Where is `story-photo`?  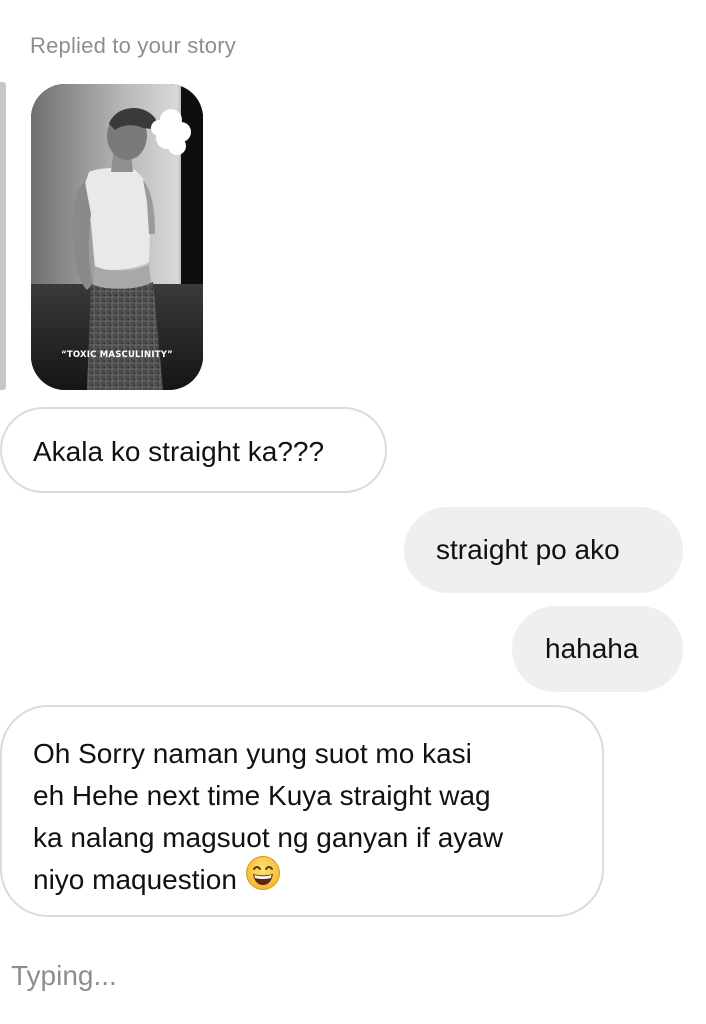
story-photo is located at coordinates (117, 237).